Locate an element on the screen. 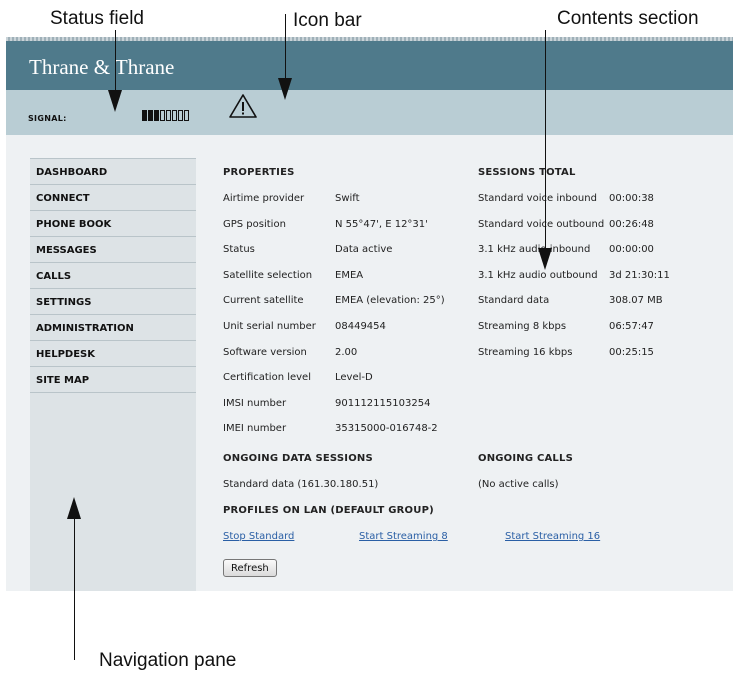 This screenshot has height=676, width=740. nav-item-calls: CALLS is located at coordinates (113, 276).